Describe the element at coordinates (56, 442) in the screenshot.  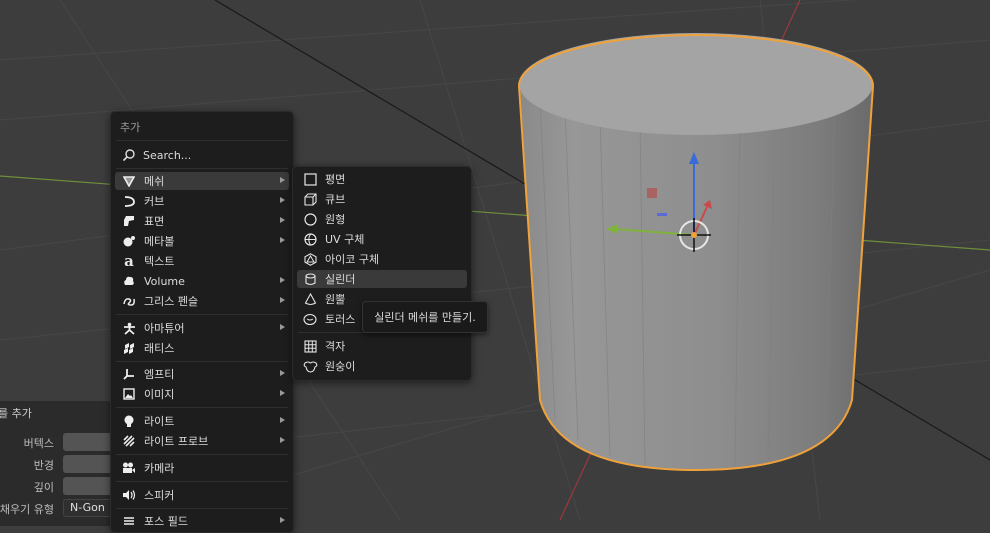
I see `vertices-row: 버텍스` at that location.